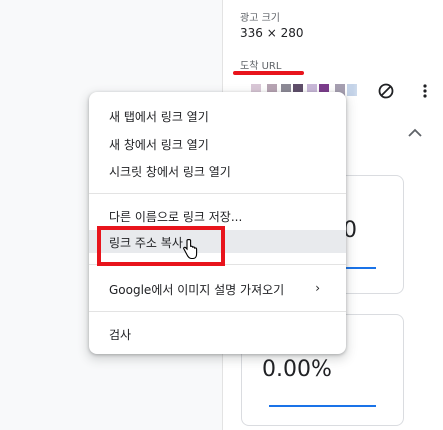 The image size is (443, 430). Describe the element at coordinates (364, 90) in the screenshot. I see `url-fade` at that location.